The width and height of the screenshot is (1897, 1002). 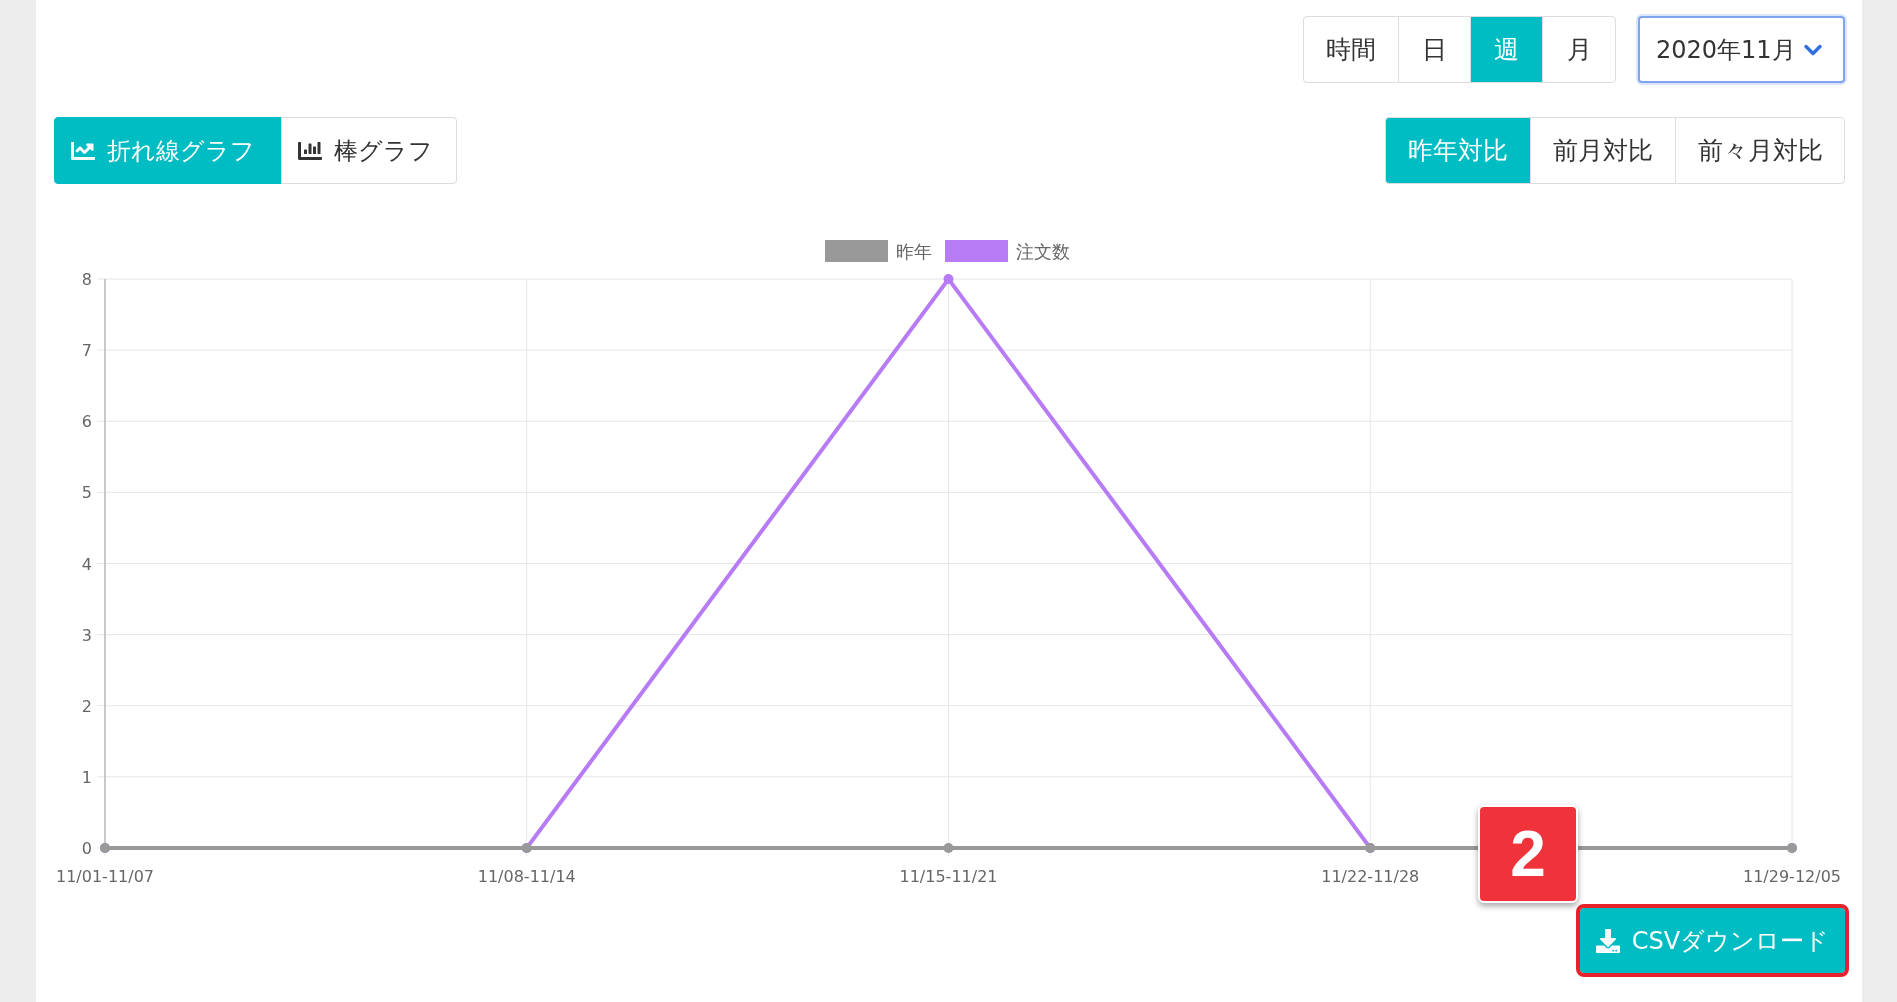 What do you see at coordinates (526, 876) in the screenshot?
I see `x-axis-label: 11/08-11/14` at bounding box center [526, 876].